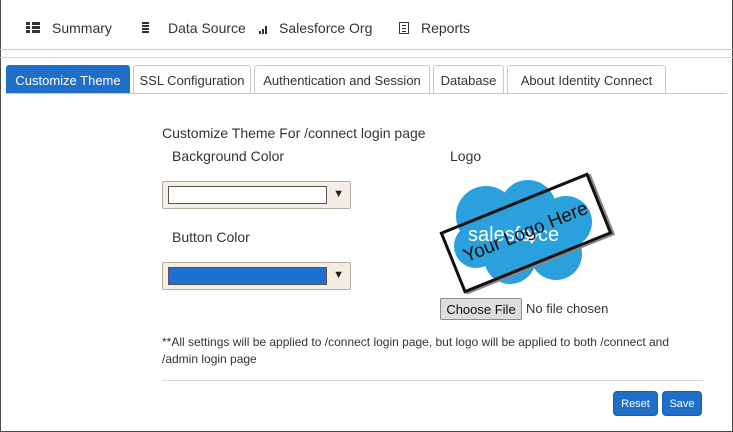 This screenshot has height=432, width=733. I want to click on tab-about-identity-connect: About Identity Connect, so click(586, 79).